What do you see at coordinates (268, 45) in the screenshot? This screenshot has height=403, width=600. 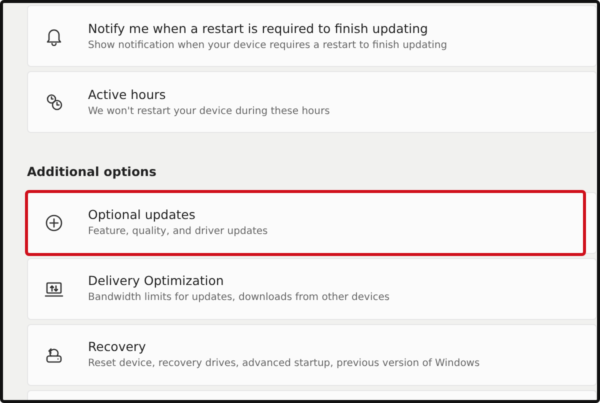 I see `item-description: Show notification when your device requires a restart to finish updating` at bounding box center [268, 45].